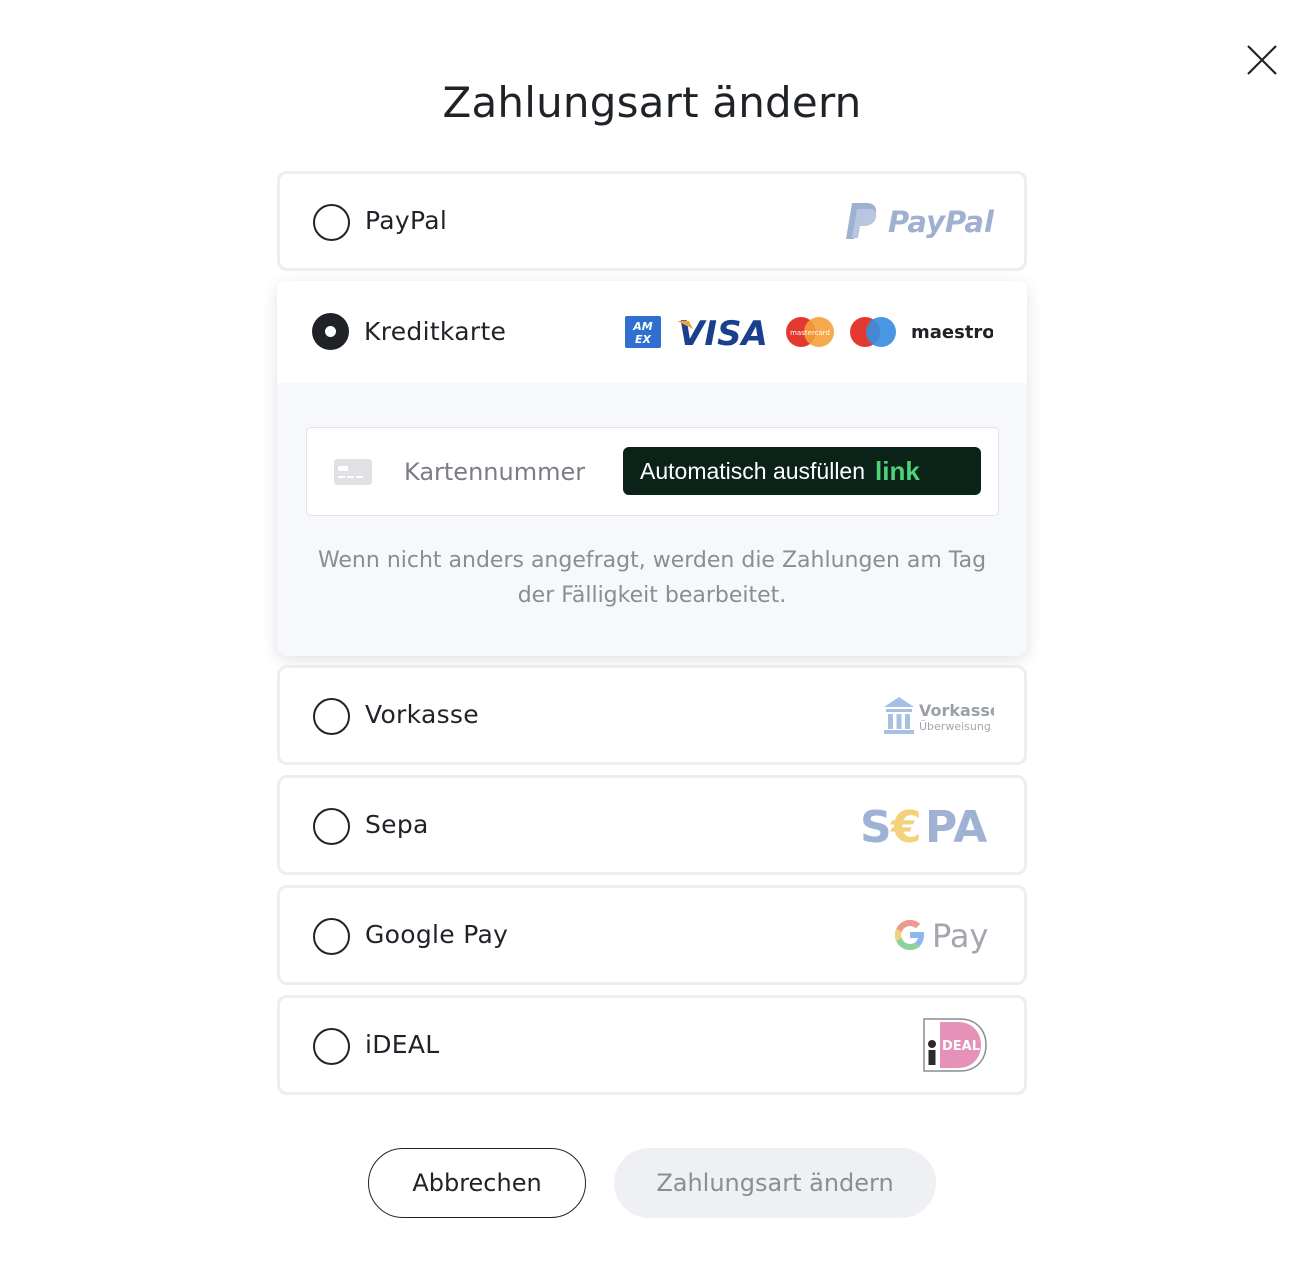 Image resolution: width=1316 pixels, height=1276 pixels. What do you see at coordinates (494, 472) in the screenshot?
I see `card-number-input: Kartennummer` at bounding box center [494, 472].